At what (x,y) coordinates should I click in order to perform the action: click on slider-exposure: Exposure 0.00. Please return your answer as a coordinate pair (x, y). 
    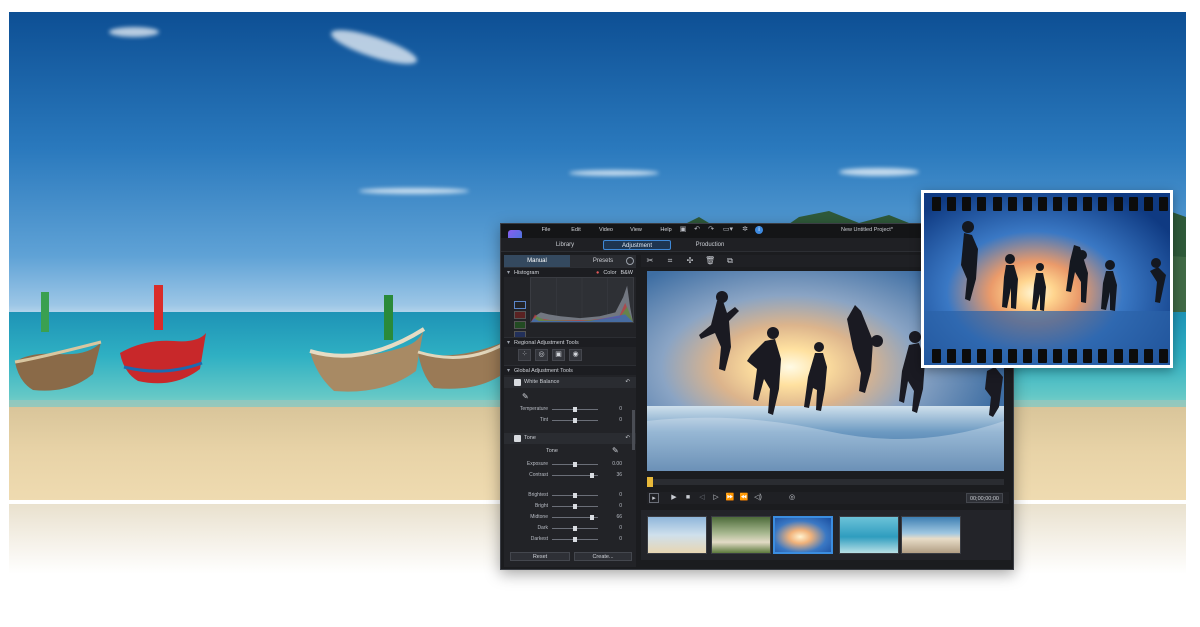
    Looking at the image, I should click on (568, 464).